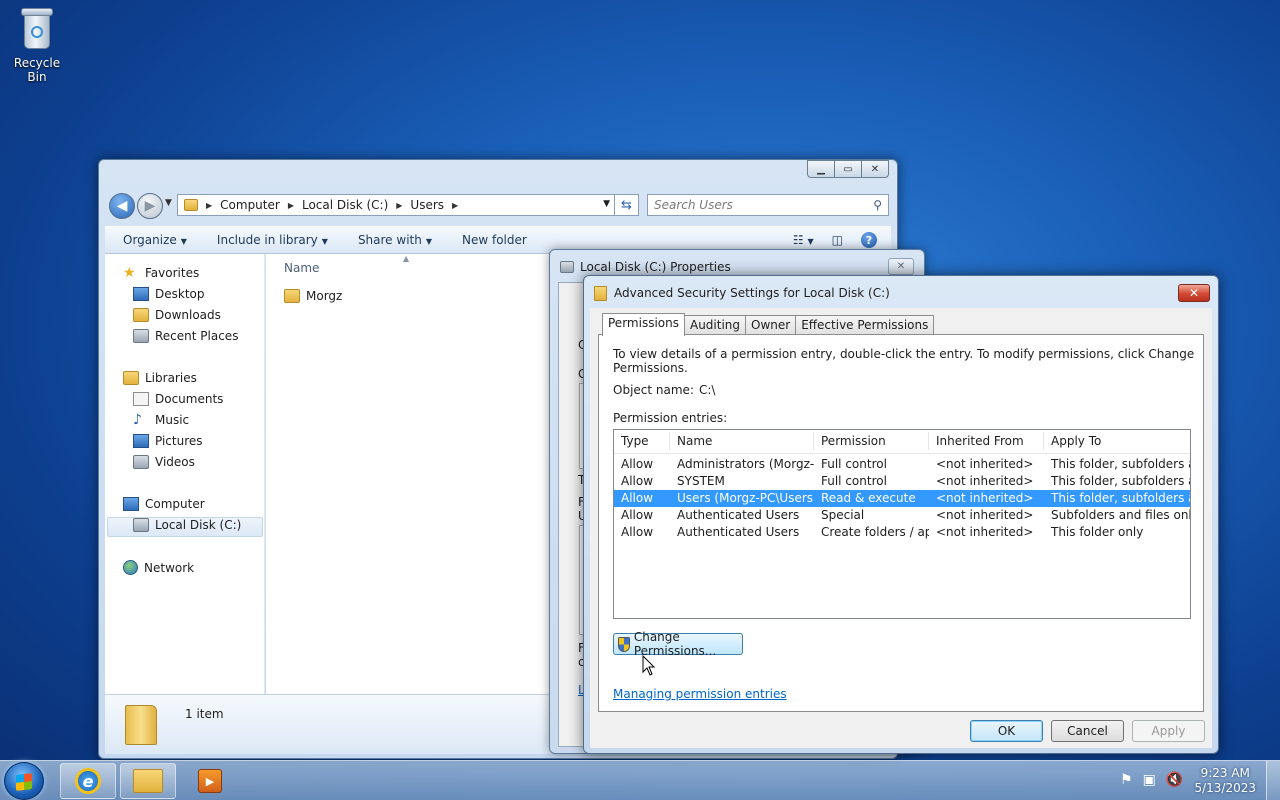 This screenshot has height=800, width=1280. I want to click on nav-item-documents: Documents, so click(178, 399).